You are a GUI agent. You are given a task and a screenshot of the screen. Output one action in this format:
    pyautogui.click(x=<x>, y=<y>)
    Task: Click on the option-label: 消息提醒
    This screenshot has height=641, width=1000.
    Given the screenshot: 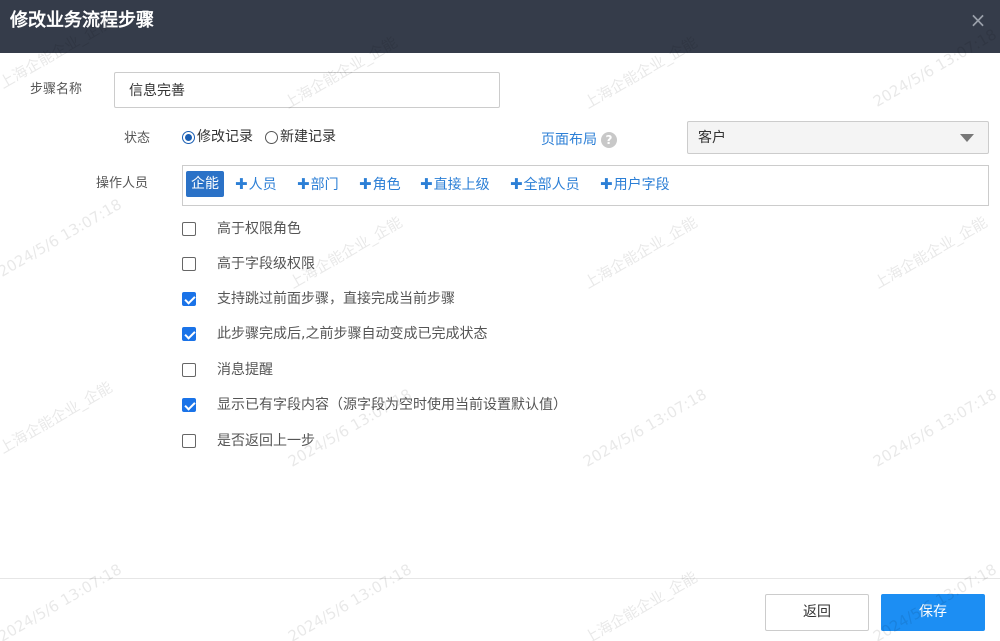 What is the action you would take?
    pyautogui.click(x=245, y=370)
    